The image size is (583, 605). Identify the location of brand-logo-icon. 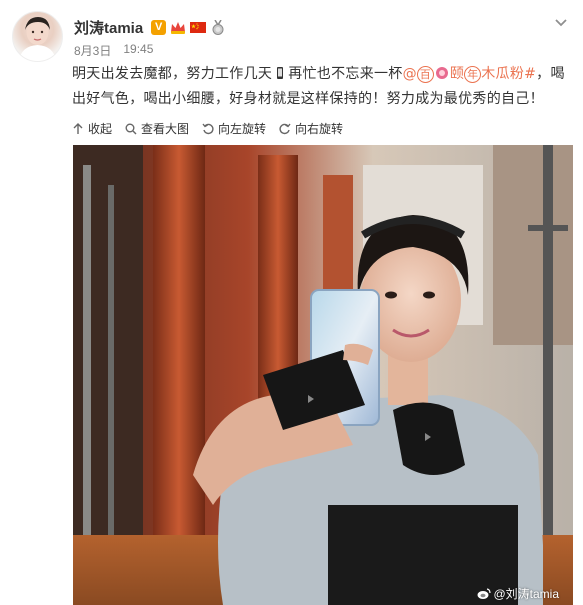
(442, 71).